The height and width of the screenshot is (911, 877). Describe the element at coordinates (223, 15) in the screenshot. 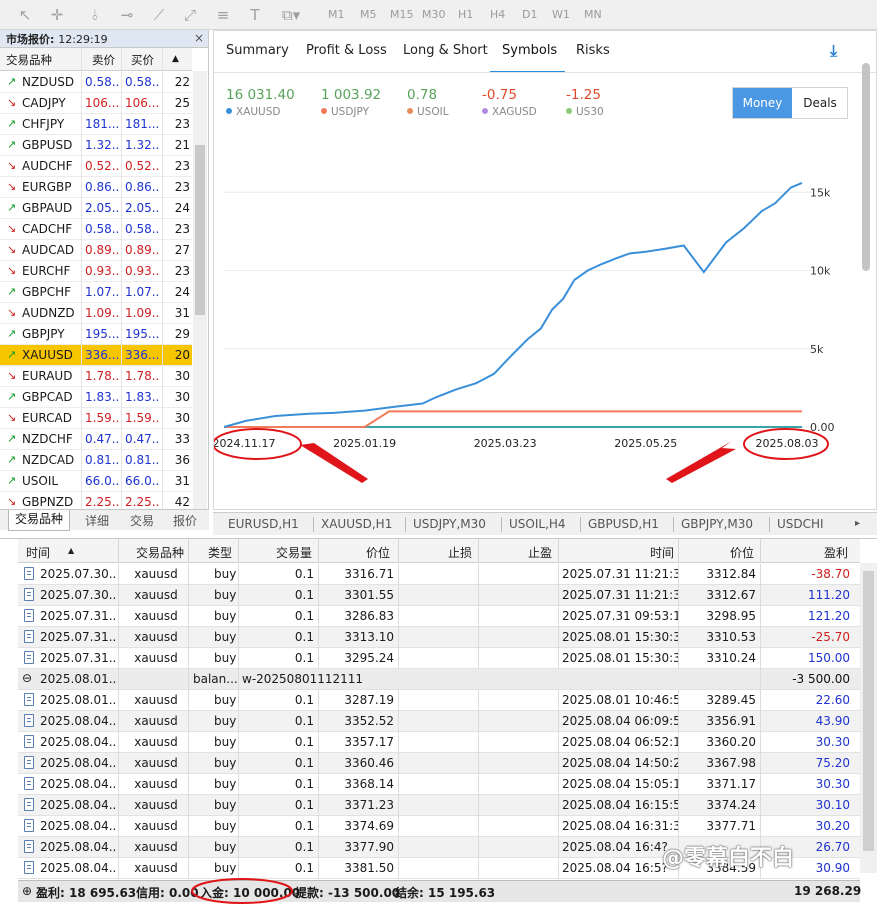

I see `fibonacci-icon: ≡` at that location.